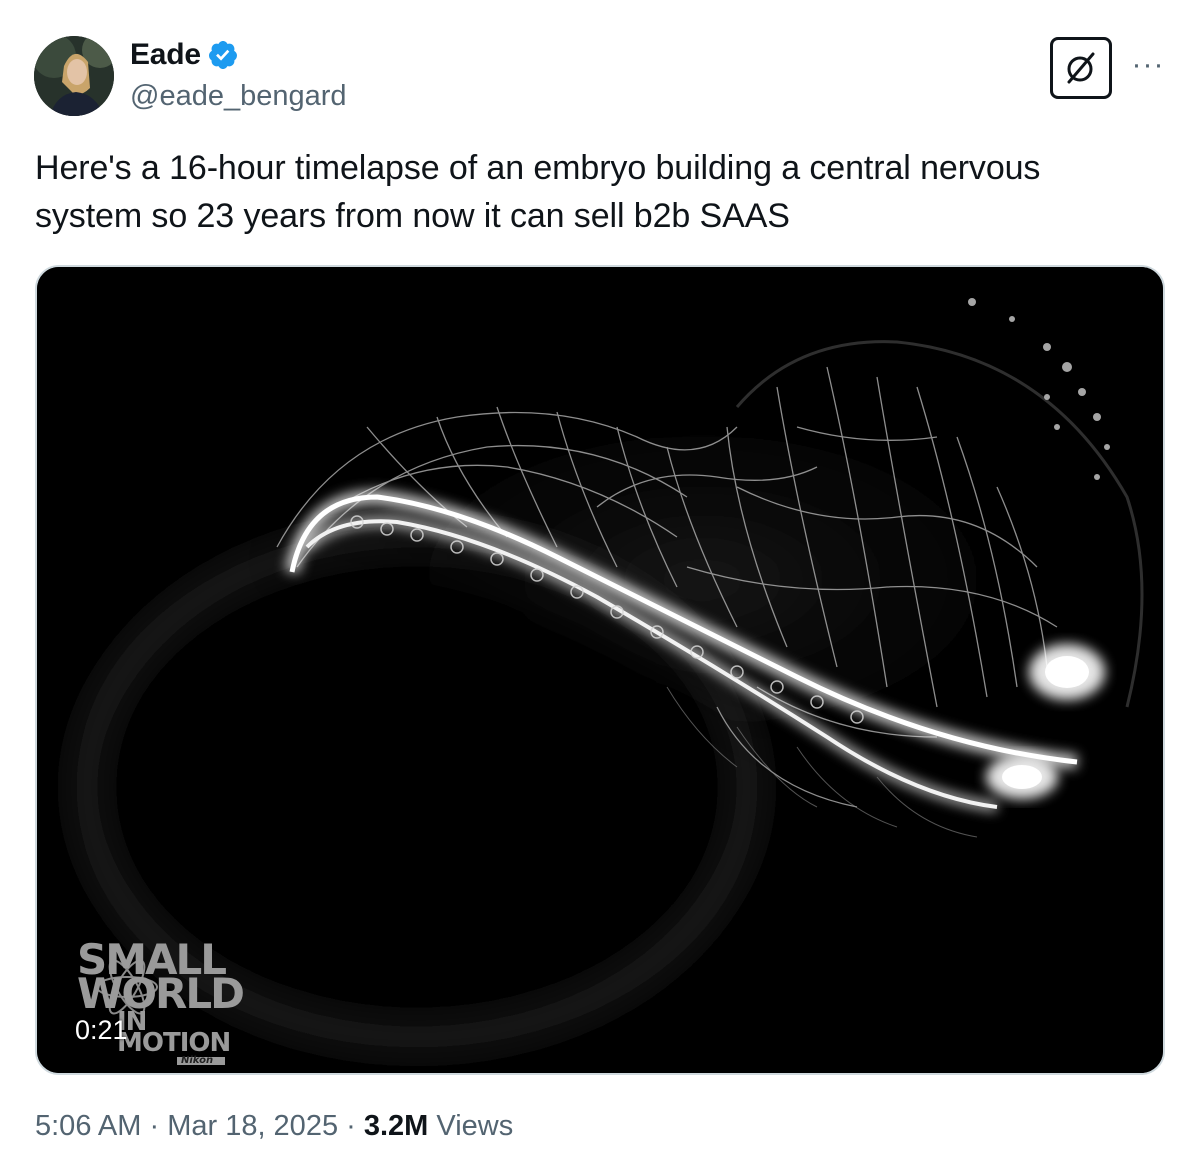 The height and width of the screenshot is (1168, 1200). I want to click on tweet-time: 5:06 AM, so click(88, 1126).